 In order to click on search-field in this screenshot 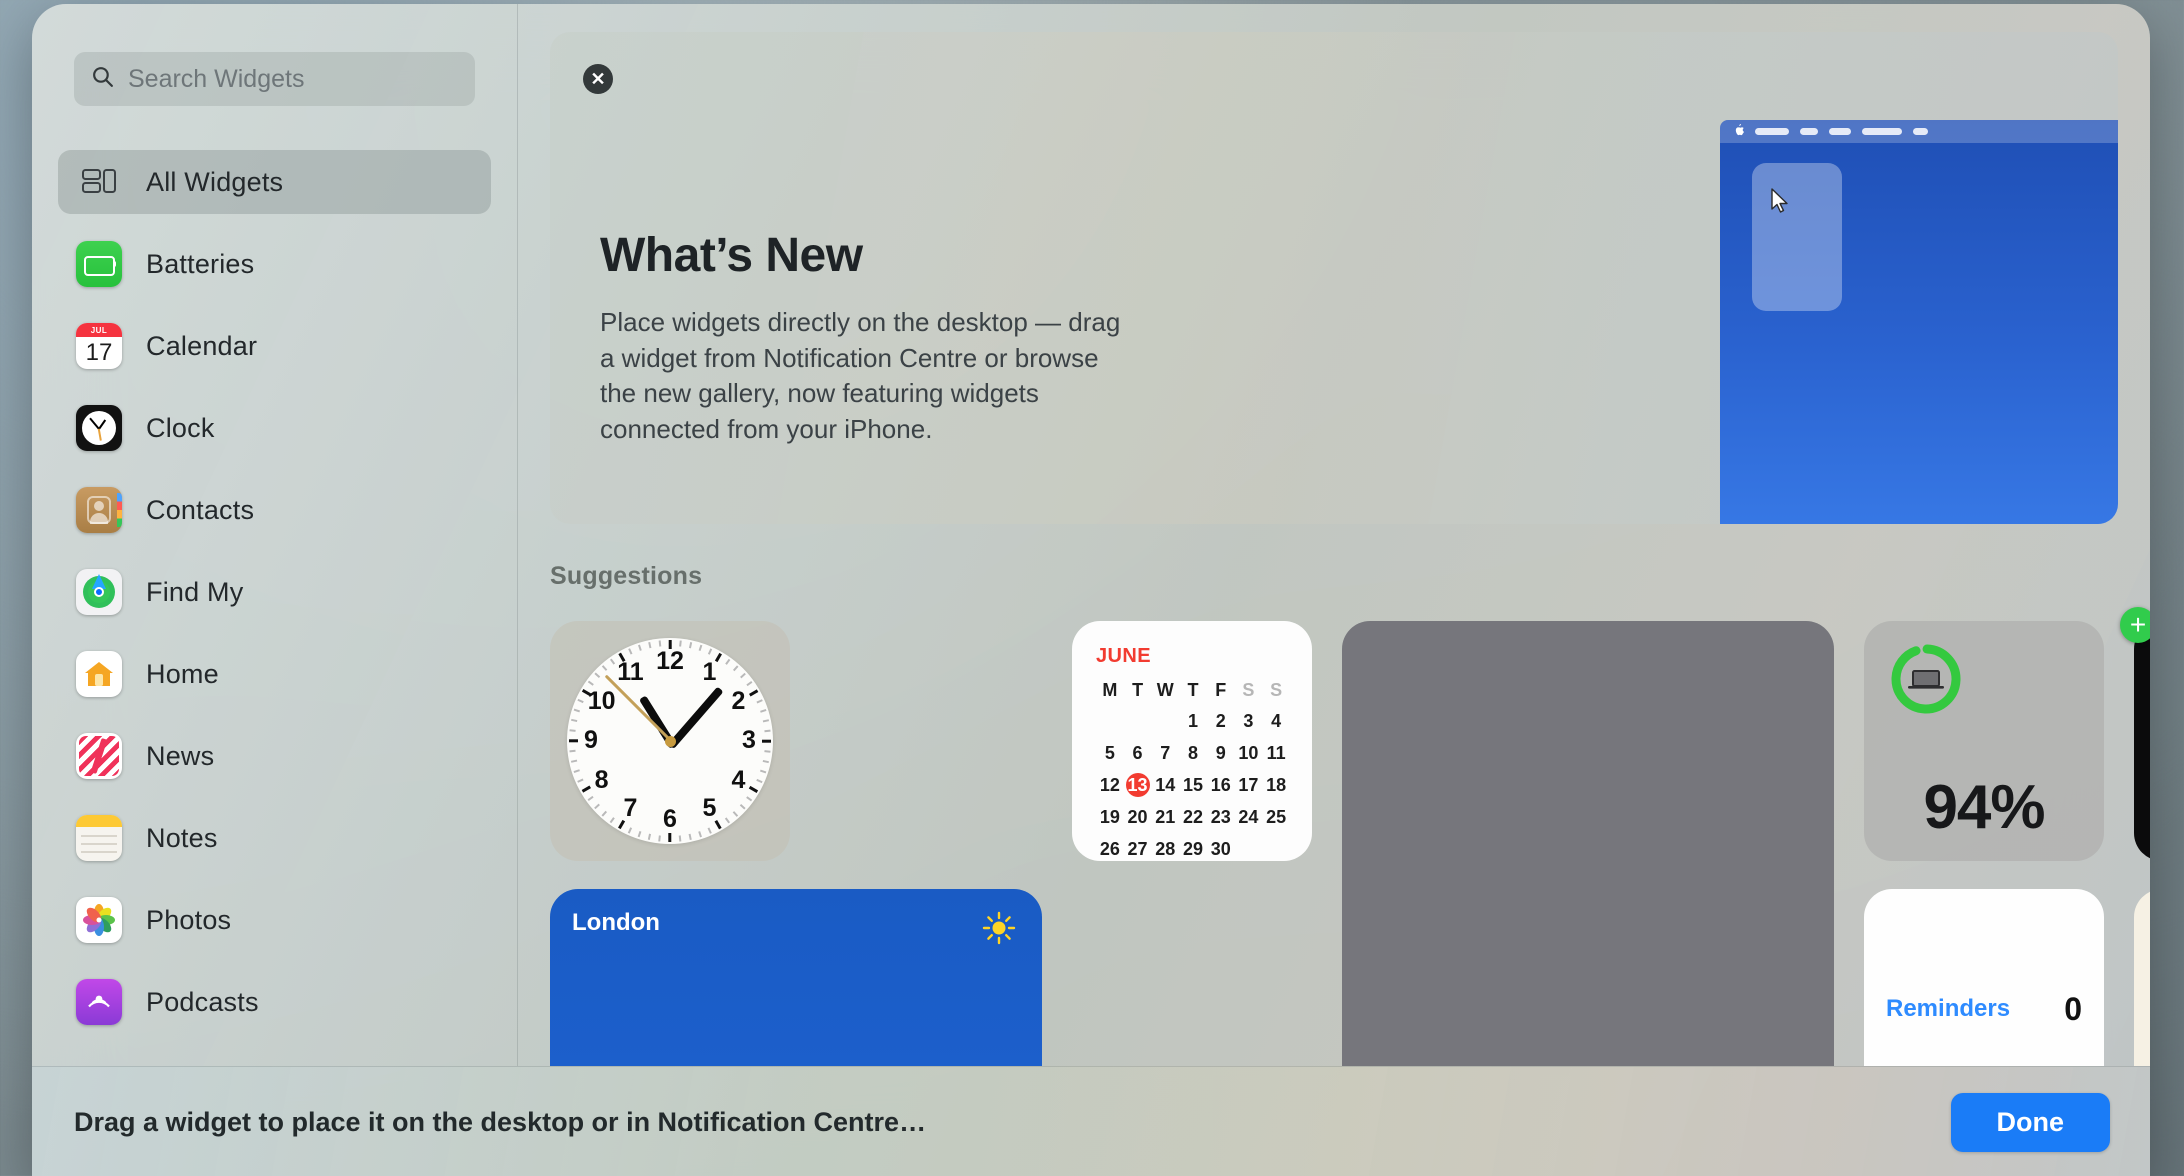, I will do `click(274, 79)`.